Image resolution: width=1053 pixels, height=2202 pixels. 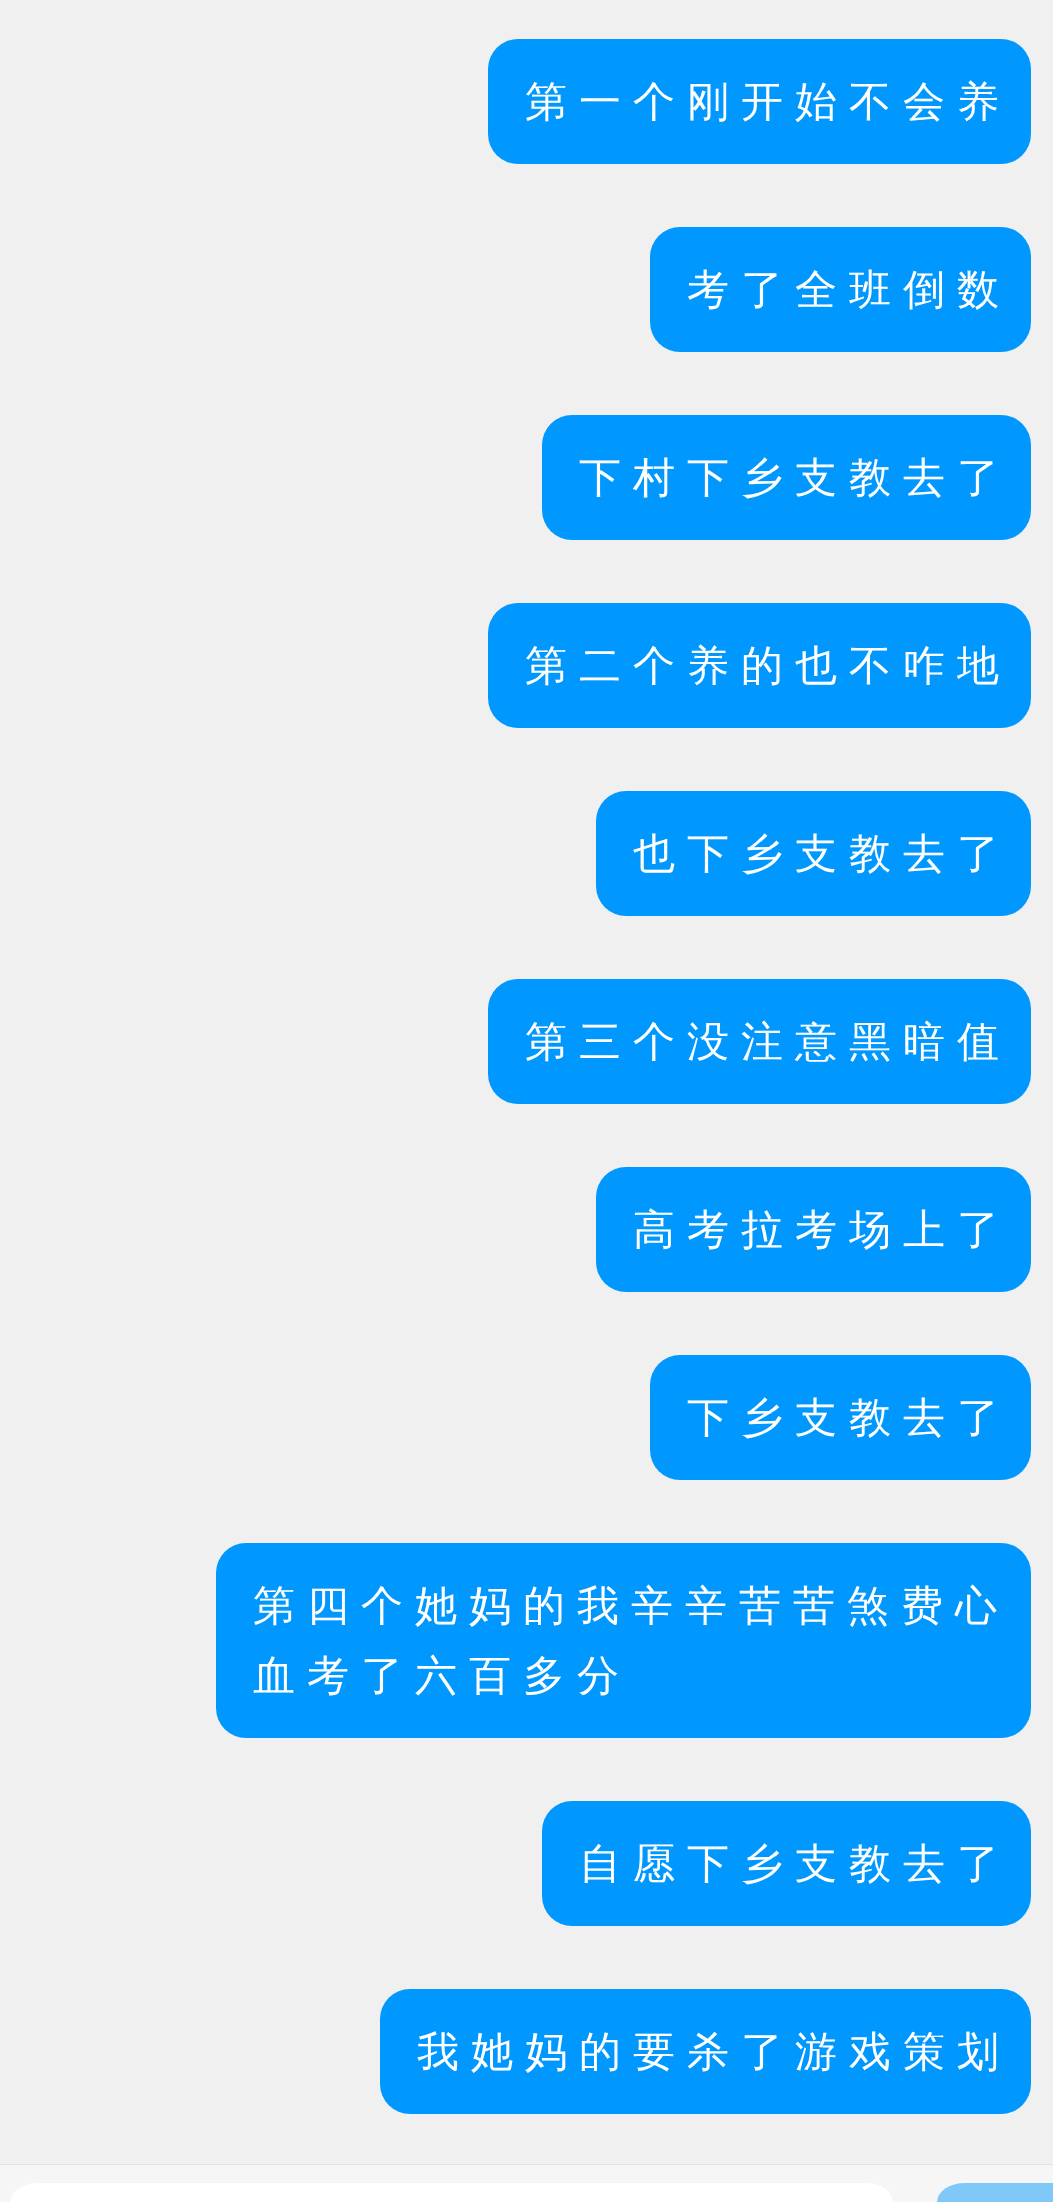 I want to click on message-bubble: 下村下乡支教去了, so click(x=786, y=477).